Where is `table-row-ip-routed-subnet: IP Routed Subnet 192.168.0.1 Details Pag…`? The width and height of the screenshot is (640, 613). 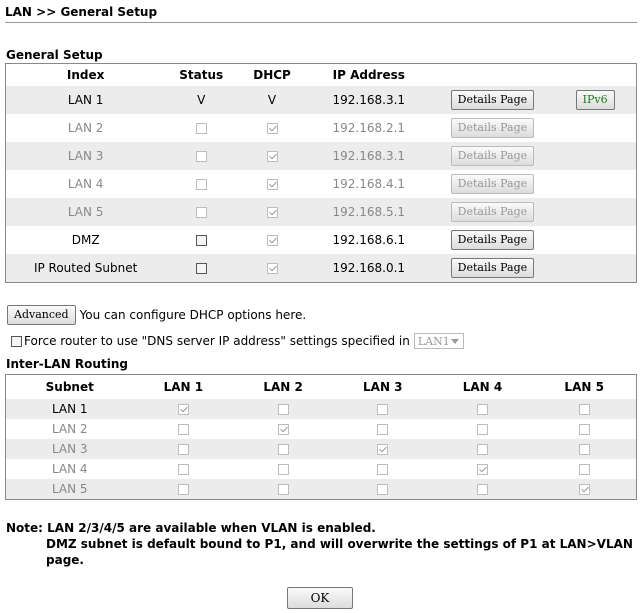 table-row-ip-routed-subnet: IP Routed Subnet 192.168.0.1 Details Pag… is located at coordinates (321, 268).